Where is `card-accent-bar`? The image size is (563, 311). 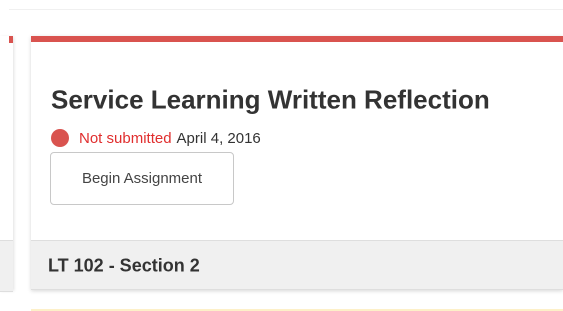
card-accent-bar is located at coordinates (297, 39).